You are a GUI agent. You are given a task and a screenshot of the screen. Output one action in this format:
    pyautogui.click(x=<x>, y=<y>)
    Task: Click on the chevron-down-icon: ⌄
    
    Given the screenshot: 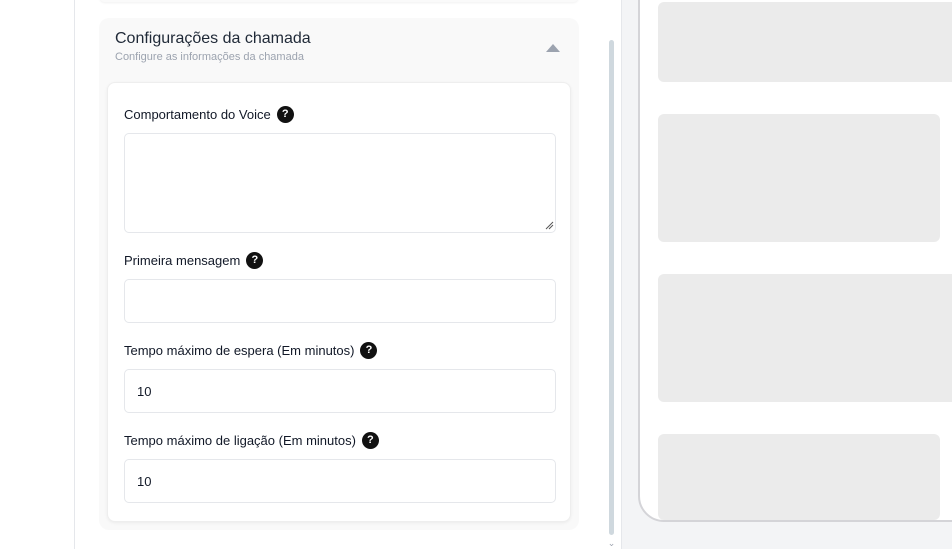 What is the action you would take?
    pyautogui.click(x=611, y=543)
    